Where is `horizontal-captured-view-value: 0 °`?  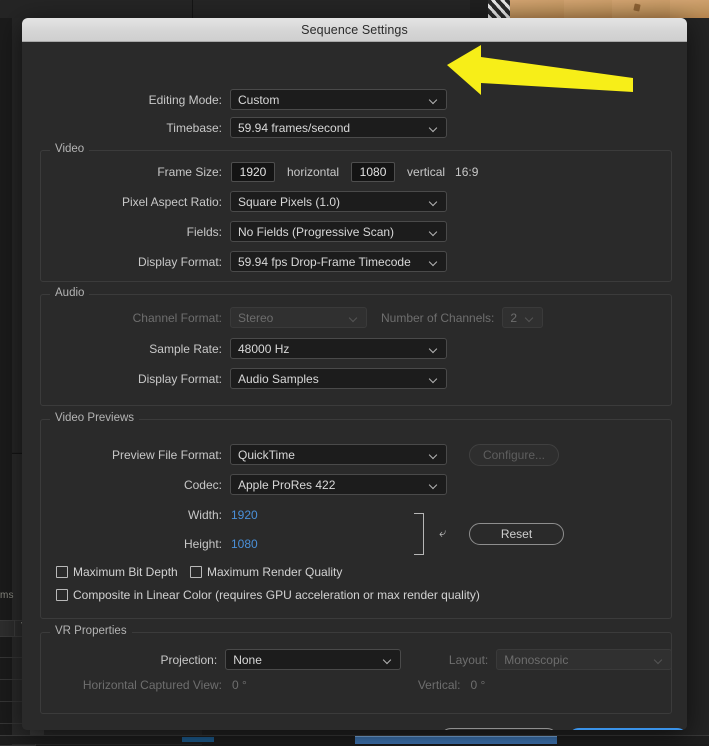 horizontal-captured-view-value: 0 ° is located at coordinates (239, 685).